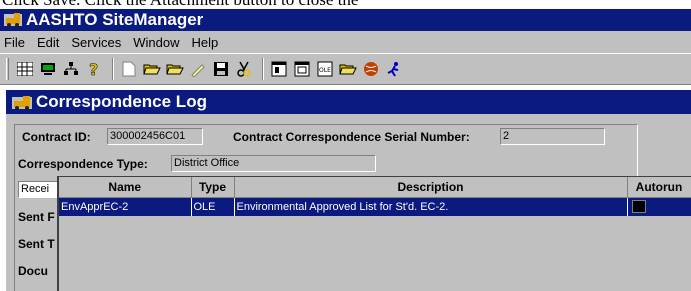 This screenshot has width=691, height=291. I want to click on hierarchy-icon, so click(71, 69).